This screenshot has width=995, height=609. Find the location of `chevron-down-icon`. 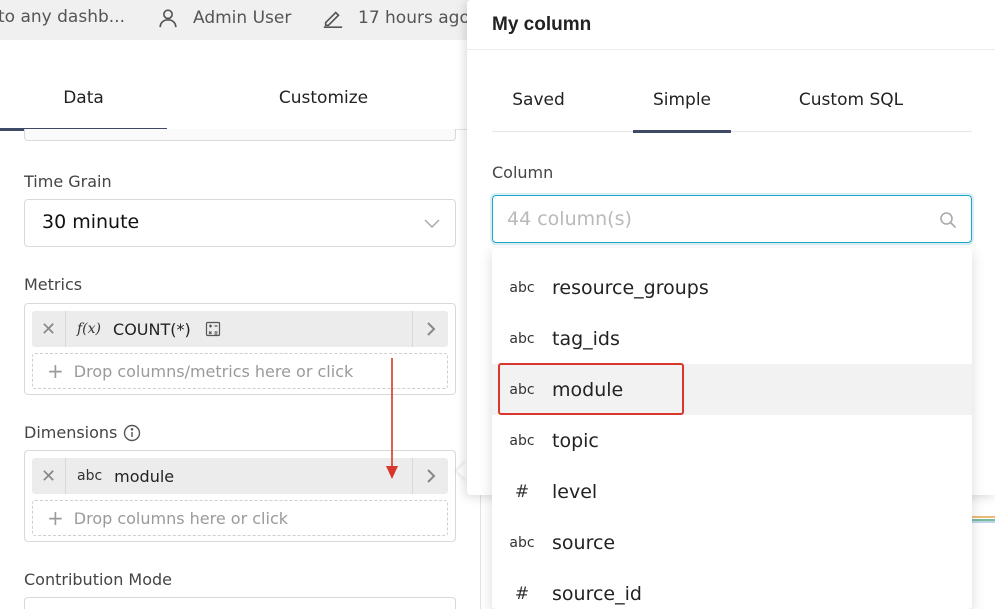

chevron-down-icon is located at coordinates (432, 224).